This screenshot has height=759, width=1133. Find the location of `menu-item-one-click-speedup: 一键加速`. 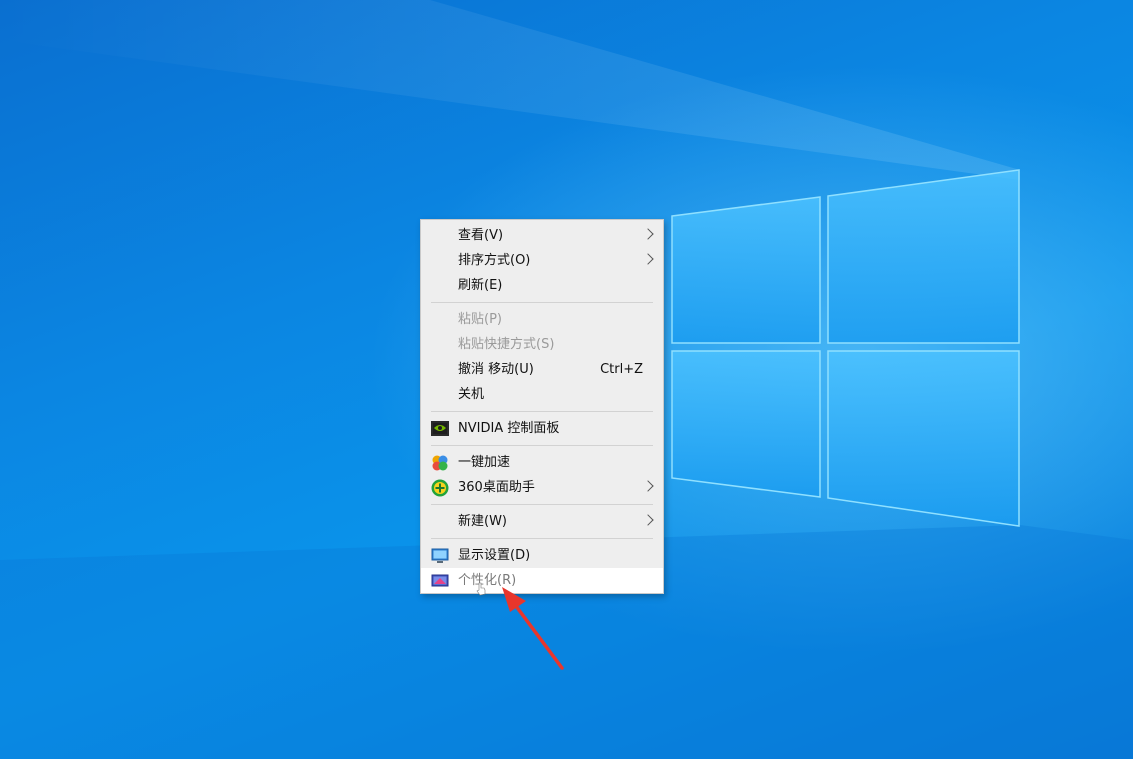

menu-item-one-click-speedup: 一键加速 is located at coordinates (542, 462).